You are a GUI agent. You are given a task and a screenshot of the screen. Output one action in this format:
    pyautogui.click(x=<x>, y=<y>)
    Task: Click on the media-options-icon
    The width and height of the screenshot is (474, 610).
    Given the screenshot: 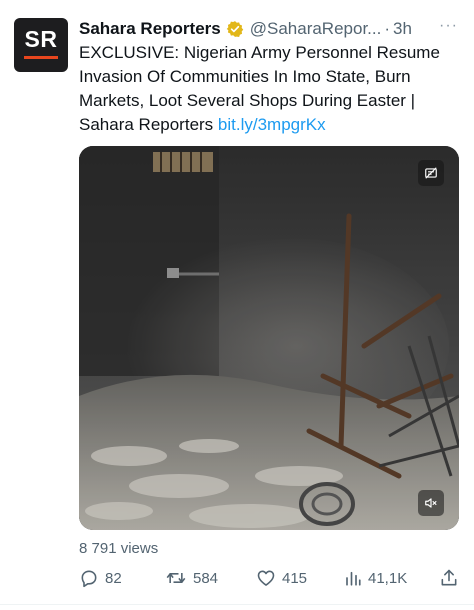 What is the action you would take?
    pyautogui.click(x=431, y=173)
    